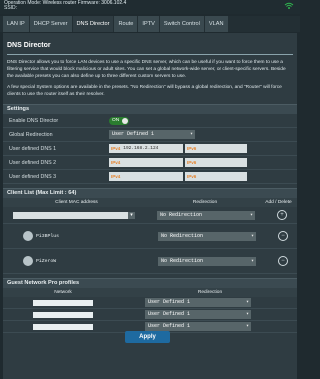 The image size is (320, 379). I want to click on col-redirection: Redirection, so click(205, 202).